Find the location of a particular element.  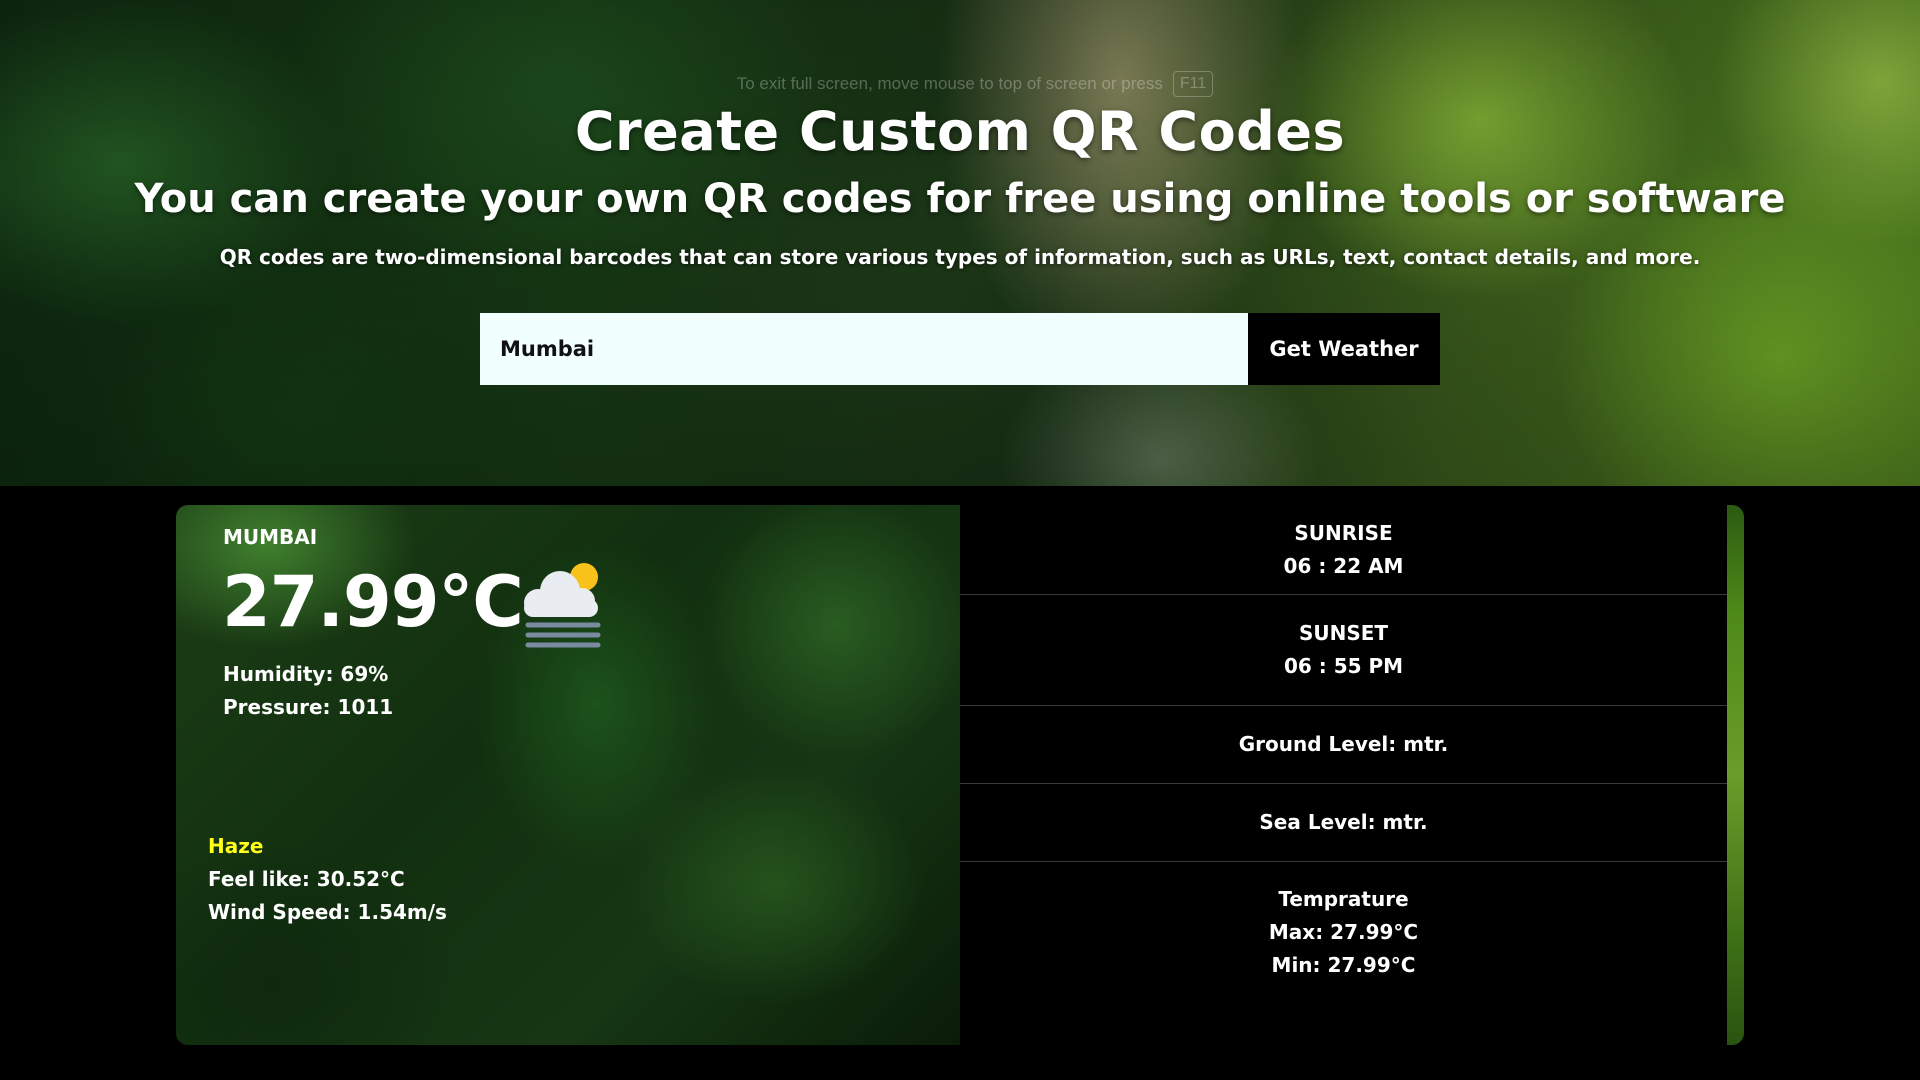

temperature-max: Max: 27.99°C is located at coordinates (1343, 931).